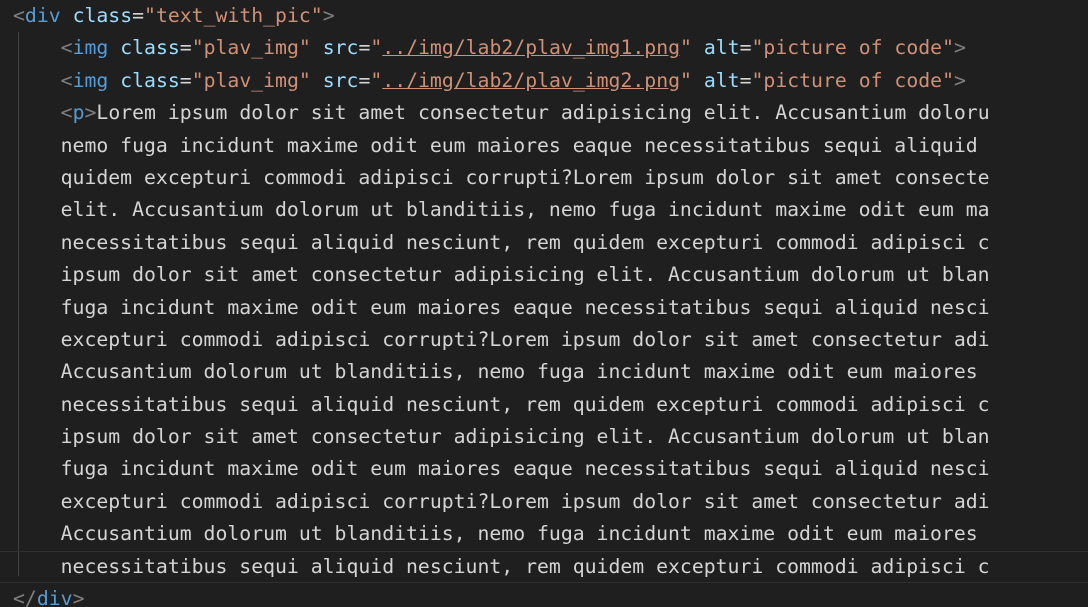  Describe the element at coordinates (19, 15) in the screenshot. I see `tag-open-bracket: <` at that location.